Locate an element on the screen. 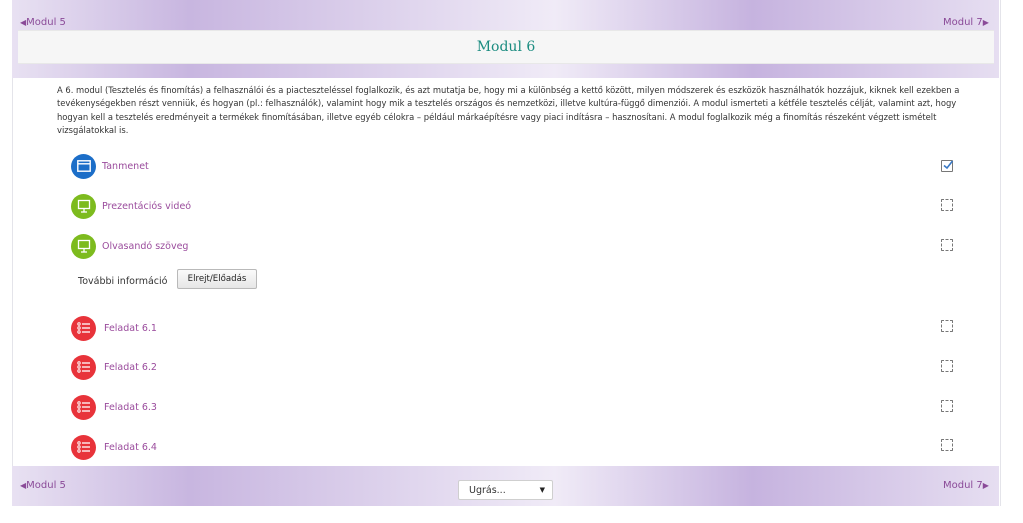 This screenshot has width=1023, height=523. next-section-link: Modul 7▶ is located at coordinates (966, 22).